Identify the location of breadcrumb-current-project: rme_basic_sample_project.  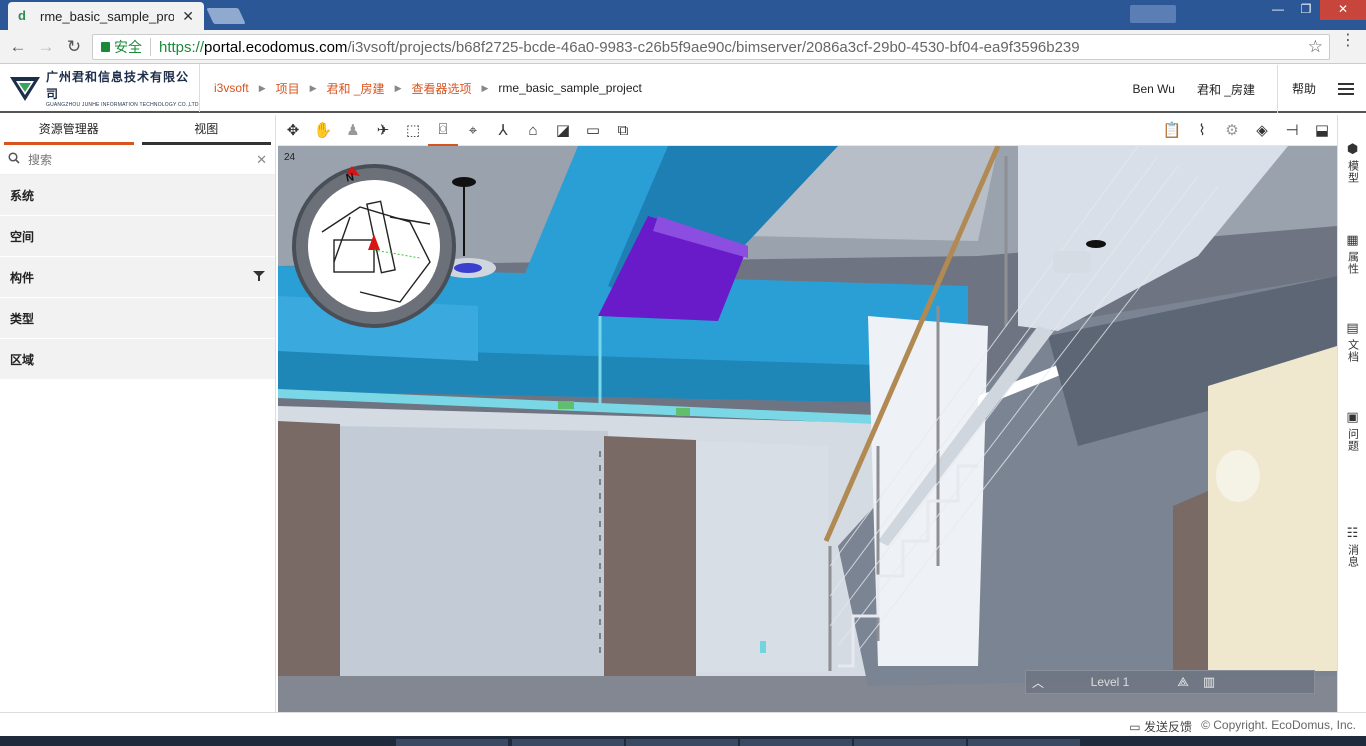
(570, 88).